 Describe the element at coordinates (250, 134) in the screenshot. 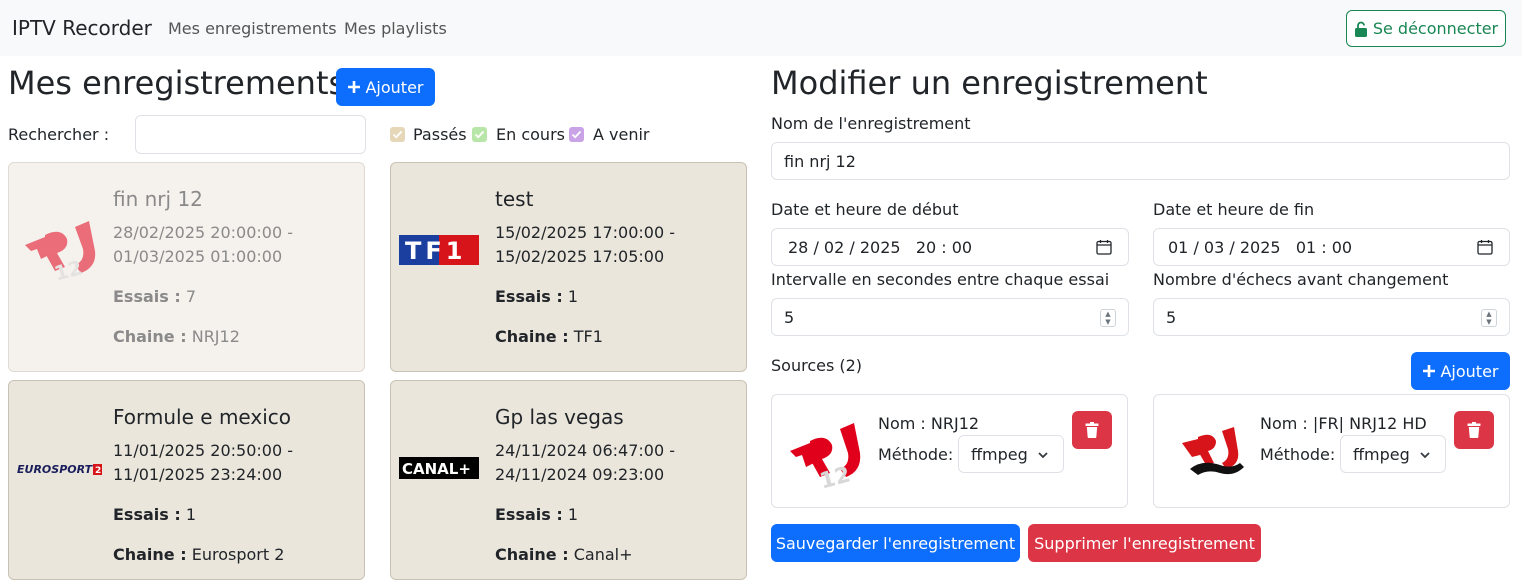

I see `search-input` at that location.